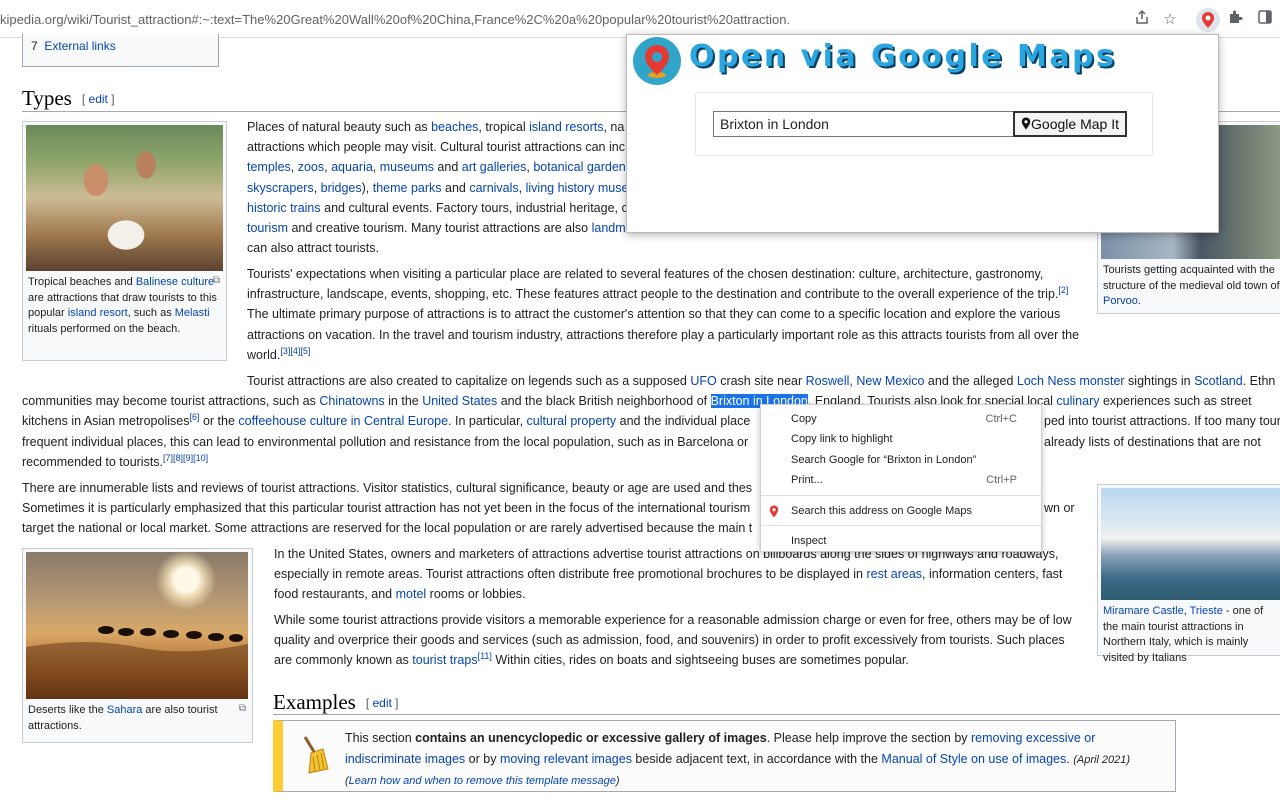 The image size is (1280, 800). What do you see at coordinates (341, 188) in the screenshot?
I see `link-bridges: bridges` at bounding box center [341, 188].